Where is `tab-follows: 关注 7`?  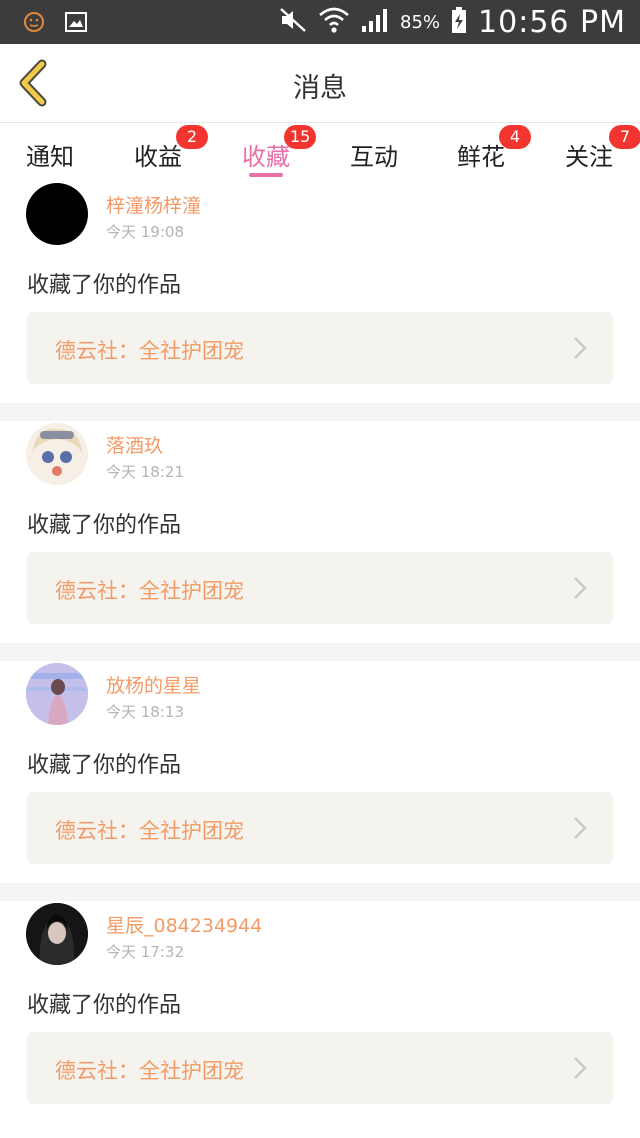
tab-follows: 关注 7 is located at coordinates (587, 153).